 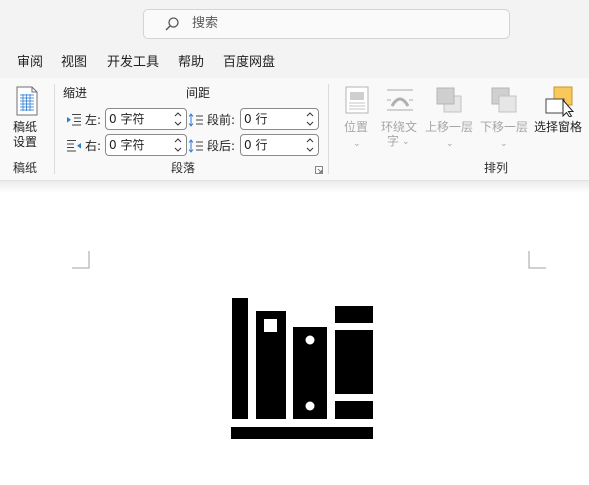 I want to click on manuscript-icon, so click(x=27, y=101).